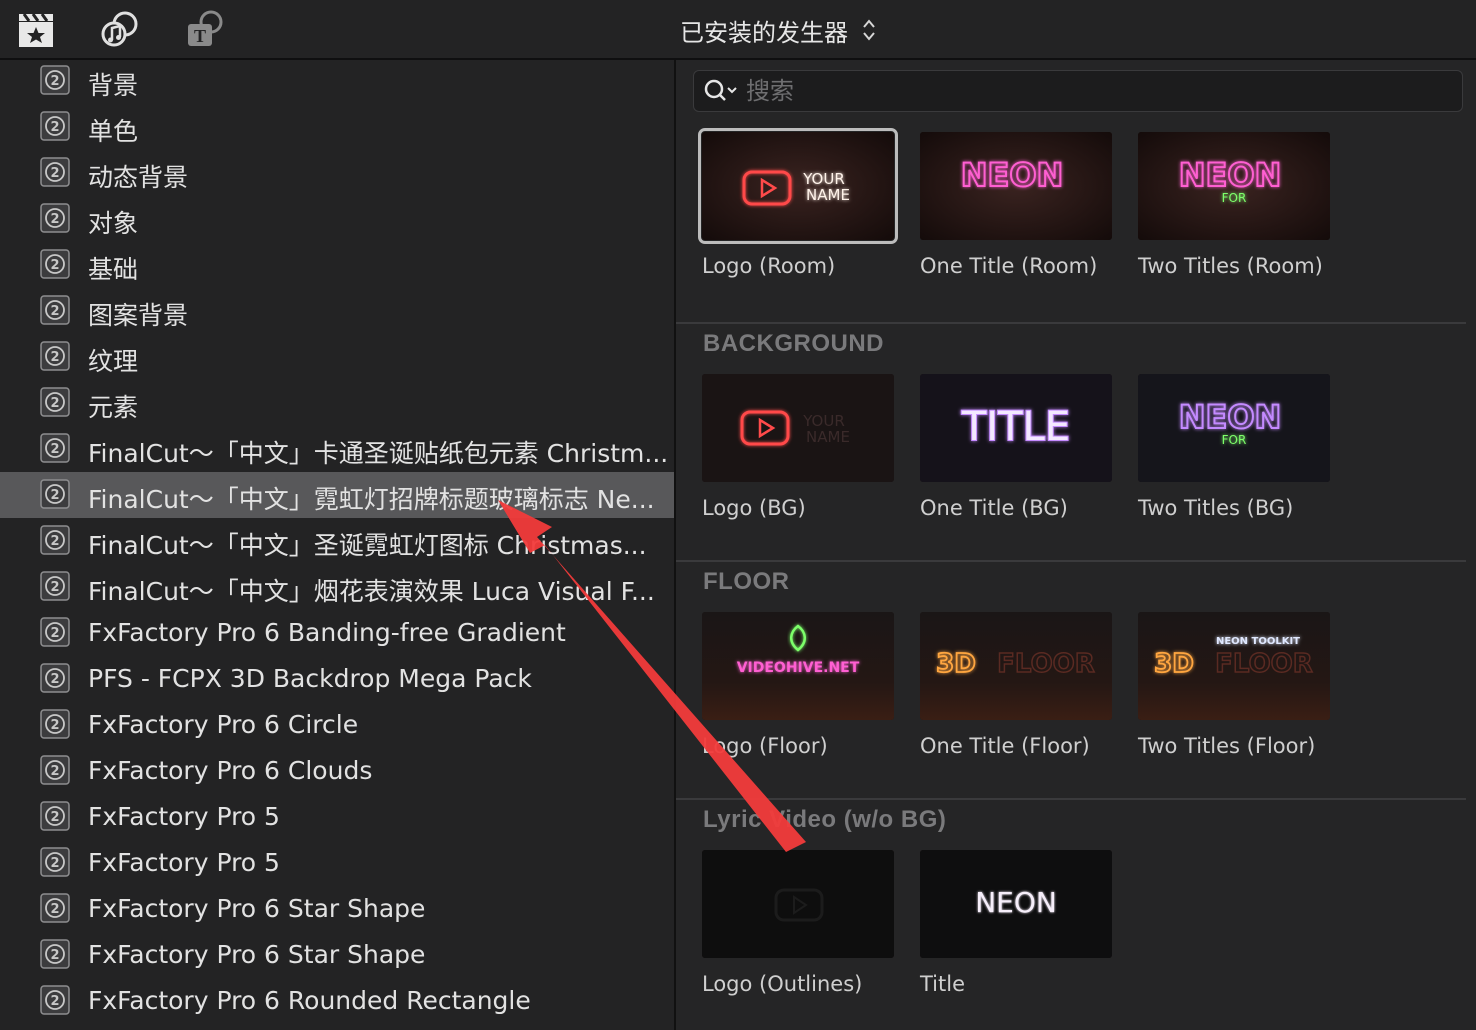 This screenshot has height=1030, width=1476. What do you see at coordinates (184, 816) in the screenshot?
I see `sidebar-item-label: FxFactory Pro 5` at bounding box center [184, 816].